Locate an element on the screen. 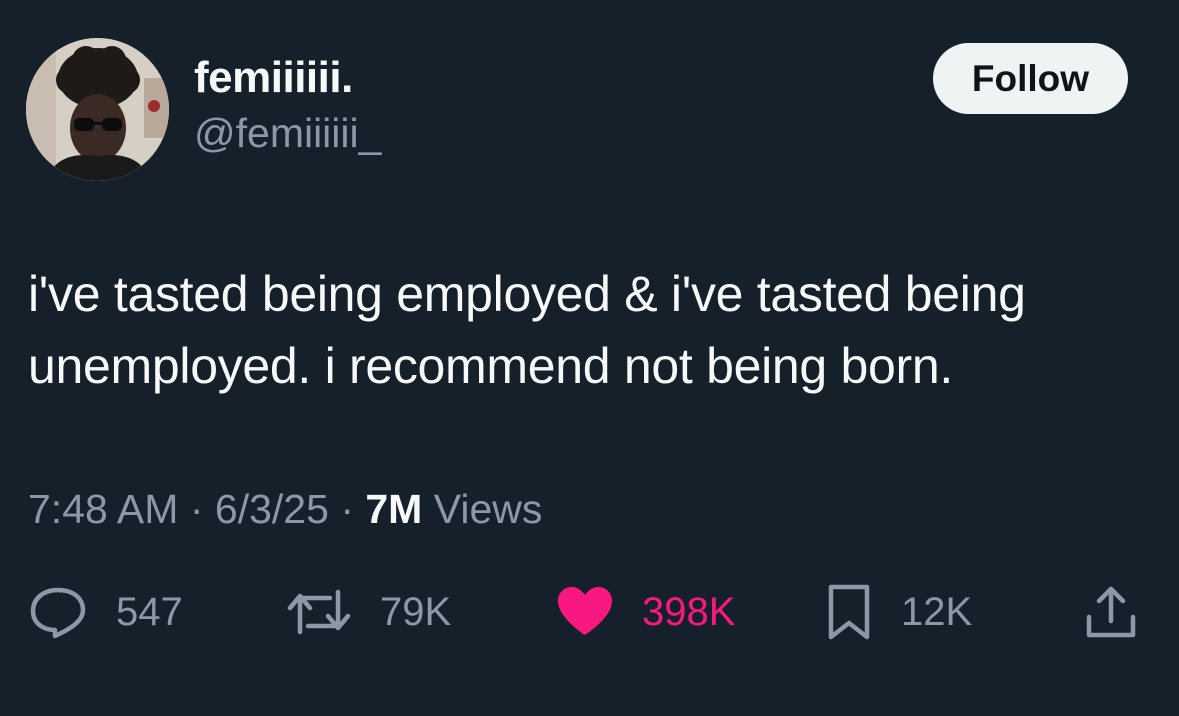 This screenshot has width=1179, height=716. heart-icon is located at coordinates (585, 612).